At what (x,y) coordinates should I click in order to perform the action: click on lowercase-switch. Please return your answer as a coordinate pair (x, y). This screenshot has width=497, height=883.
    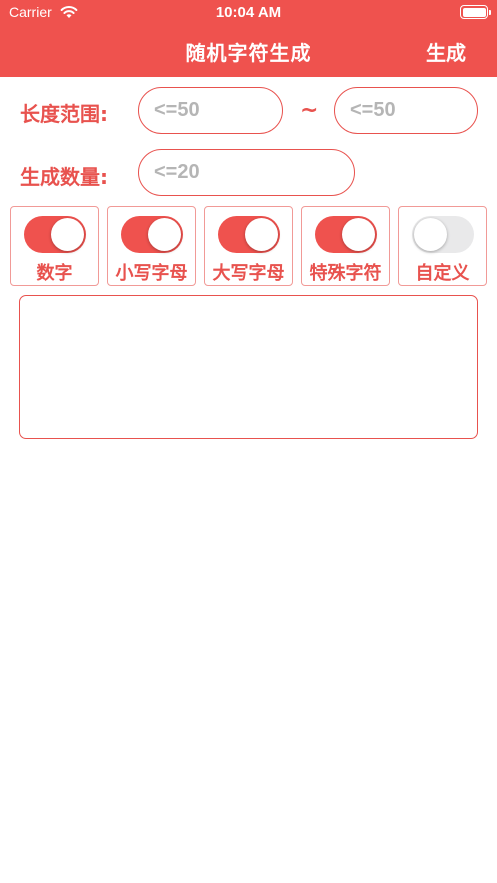
    Looking at the image, I should click on (152, 234).